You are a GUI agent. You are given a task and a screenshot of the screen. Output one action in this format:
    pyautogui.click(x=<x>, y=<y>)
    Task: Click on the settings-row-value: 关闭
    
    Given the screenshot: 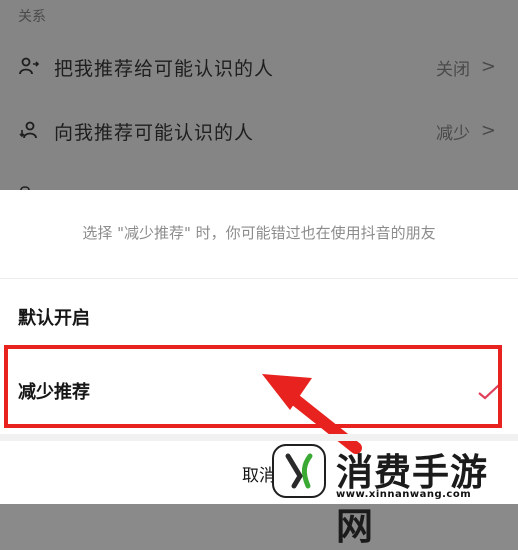 What is the action you would take?
    pyautogui.click(x=453, y=70)
    